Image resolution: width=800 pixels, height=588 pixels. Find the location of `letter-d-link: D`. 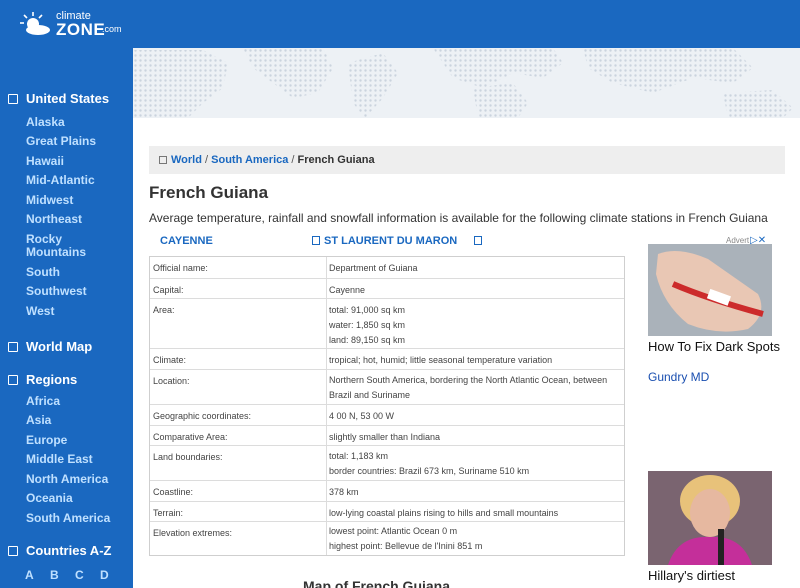

letter-d-link: D is located at coordinates (104, 575).